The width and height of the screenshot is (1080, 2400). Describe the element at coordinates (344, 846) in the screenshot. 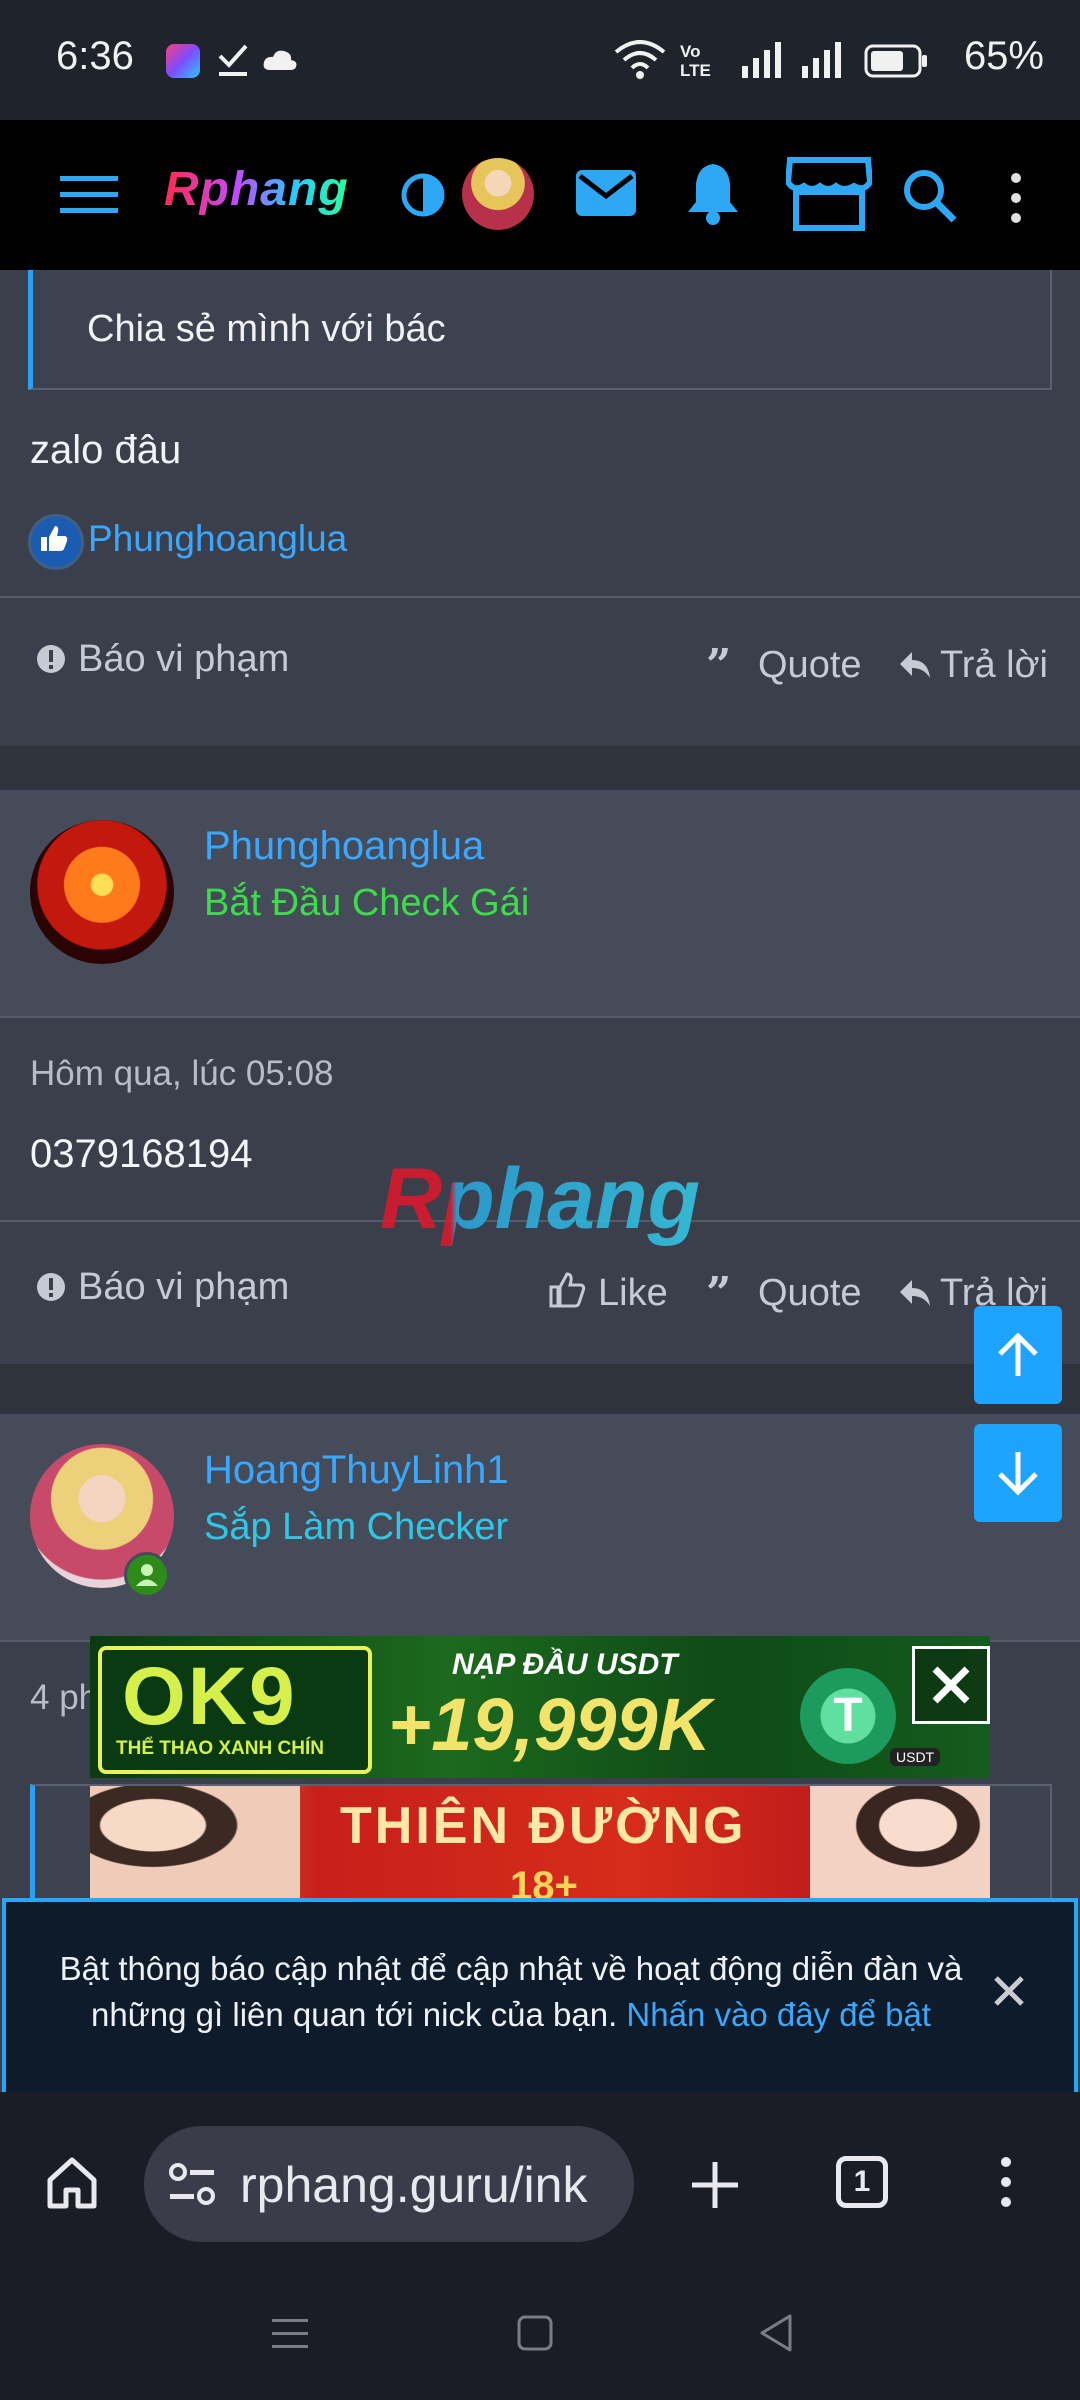

I see `post-2-username: Phunghoanglua` at that location.